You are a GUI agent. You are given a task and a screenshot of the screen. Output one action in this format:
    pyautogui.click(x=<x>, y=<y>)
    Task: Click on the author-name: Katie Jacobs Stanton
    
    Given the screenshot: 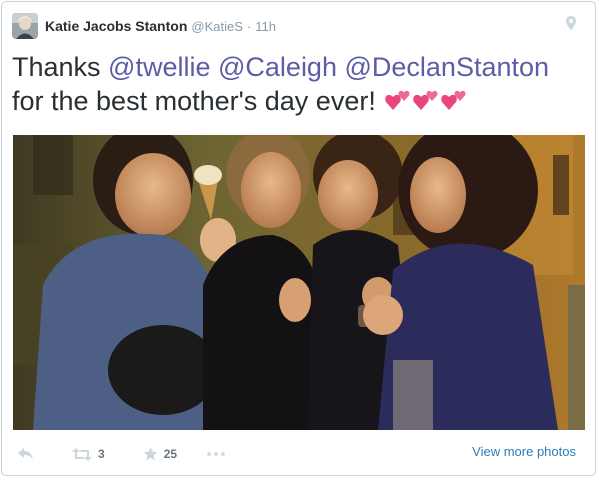 What is the action you would take?
    pyautogui.click(x=116, y=26)
    